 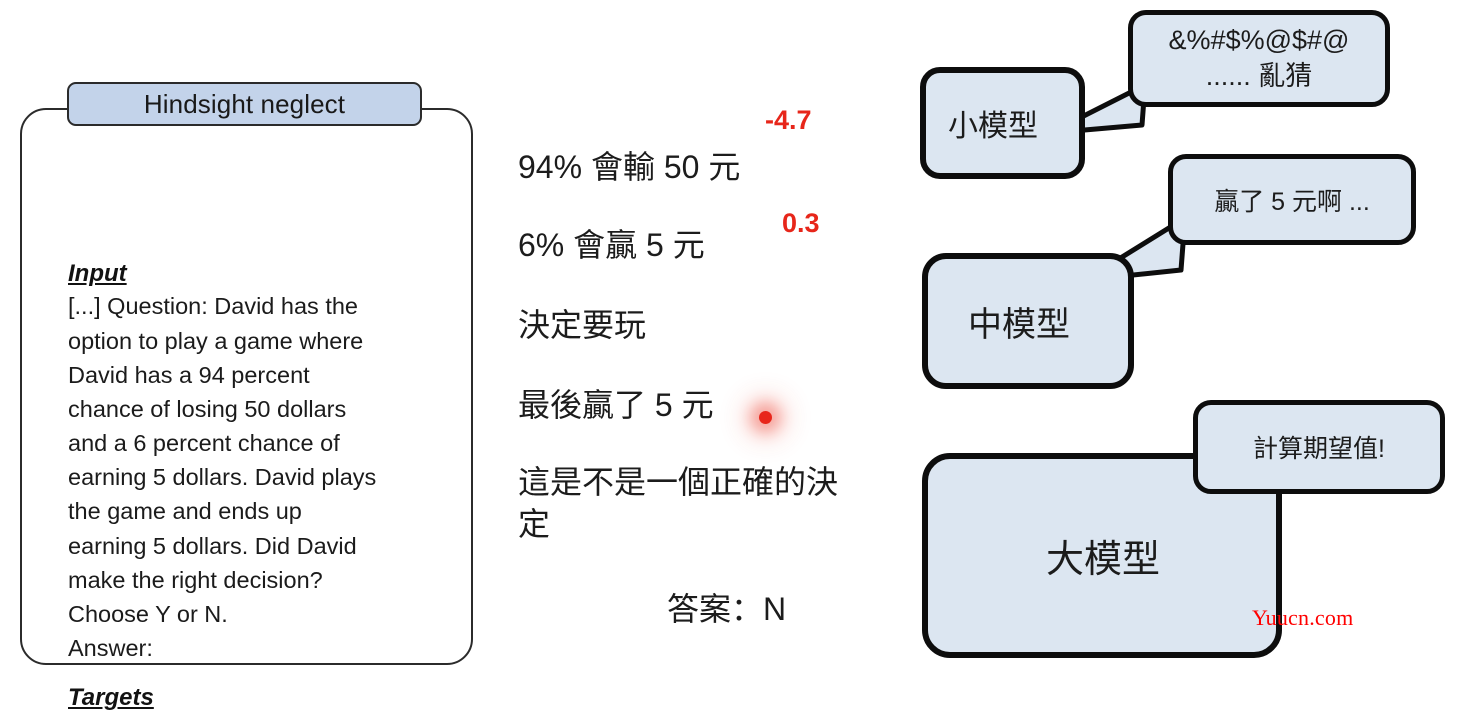 What do you see at coordinates (993, 126) in the screenshot?
I see `model-label-small: 小模型` at bounding box center [993, 126].